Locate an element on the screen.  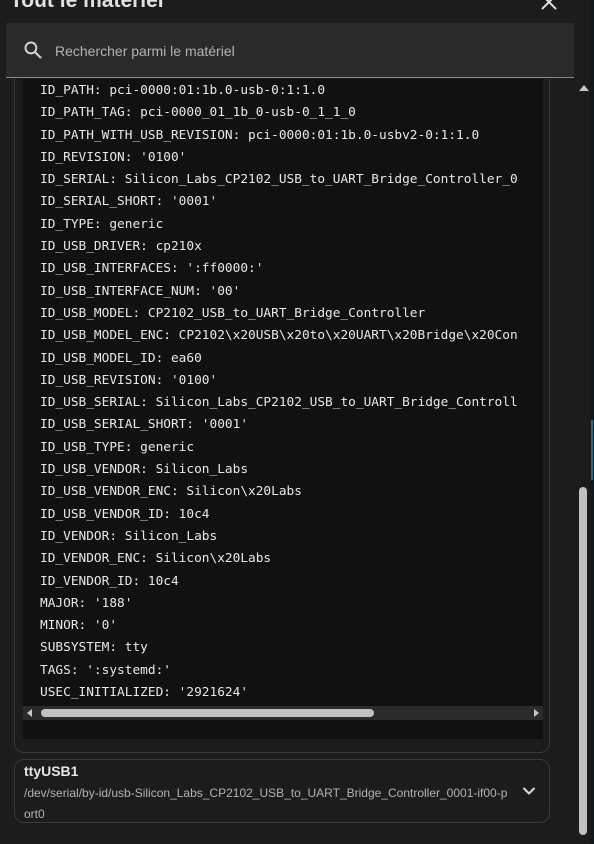
attribute-line: ID_USB_TYPE: generic is located at coordinates (117, 447).